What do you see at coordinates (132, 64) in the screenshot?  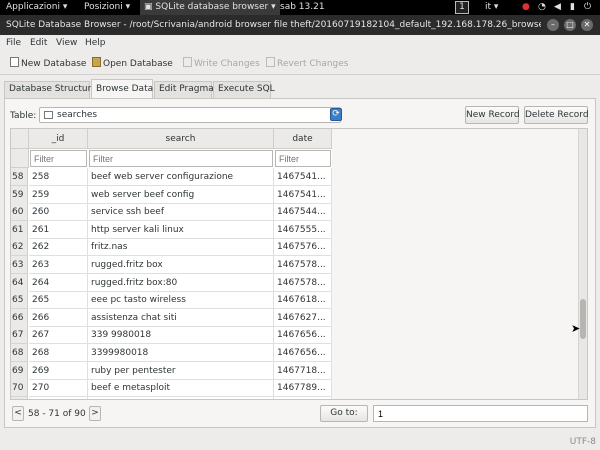 I see `open-database-button: Open Database` at bounding box center [132, 64].